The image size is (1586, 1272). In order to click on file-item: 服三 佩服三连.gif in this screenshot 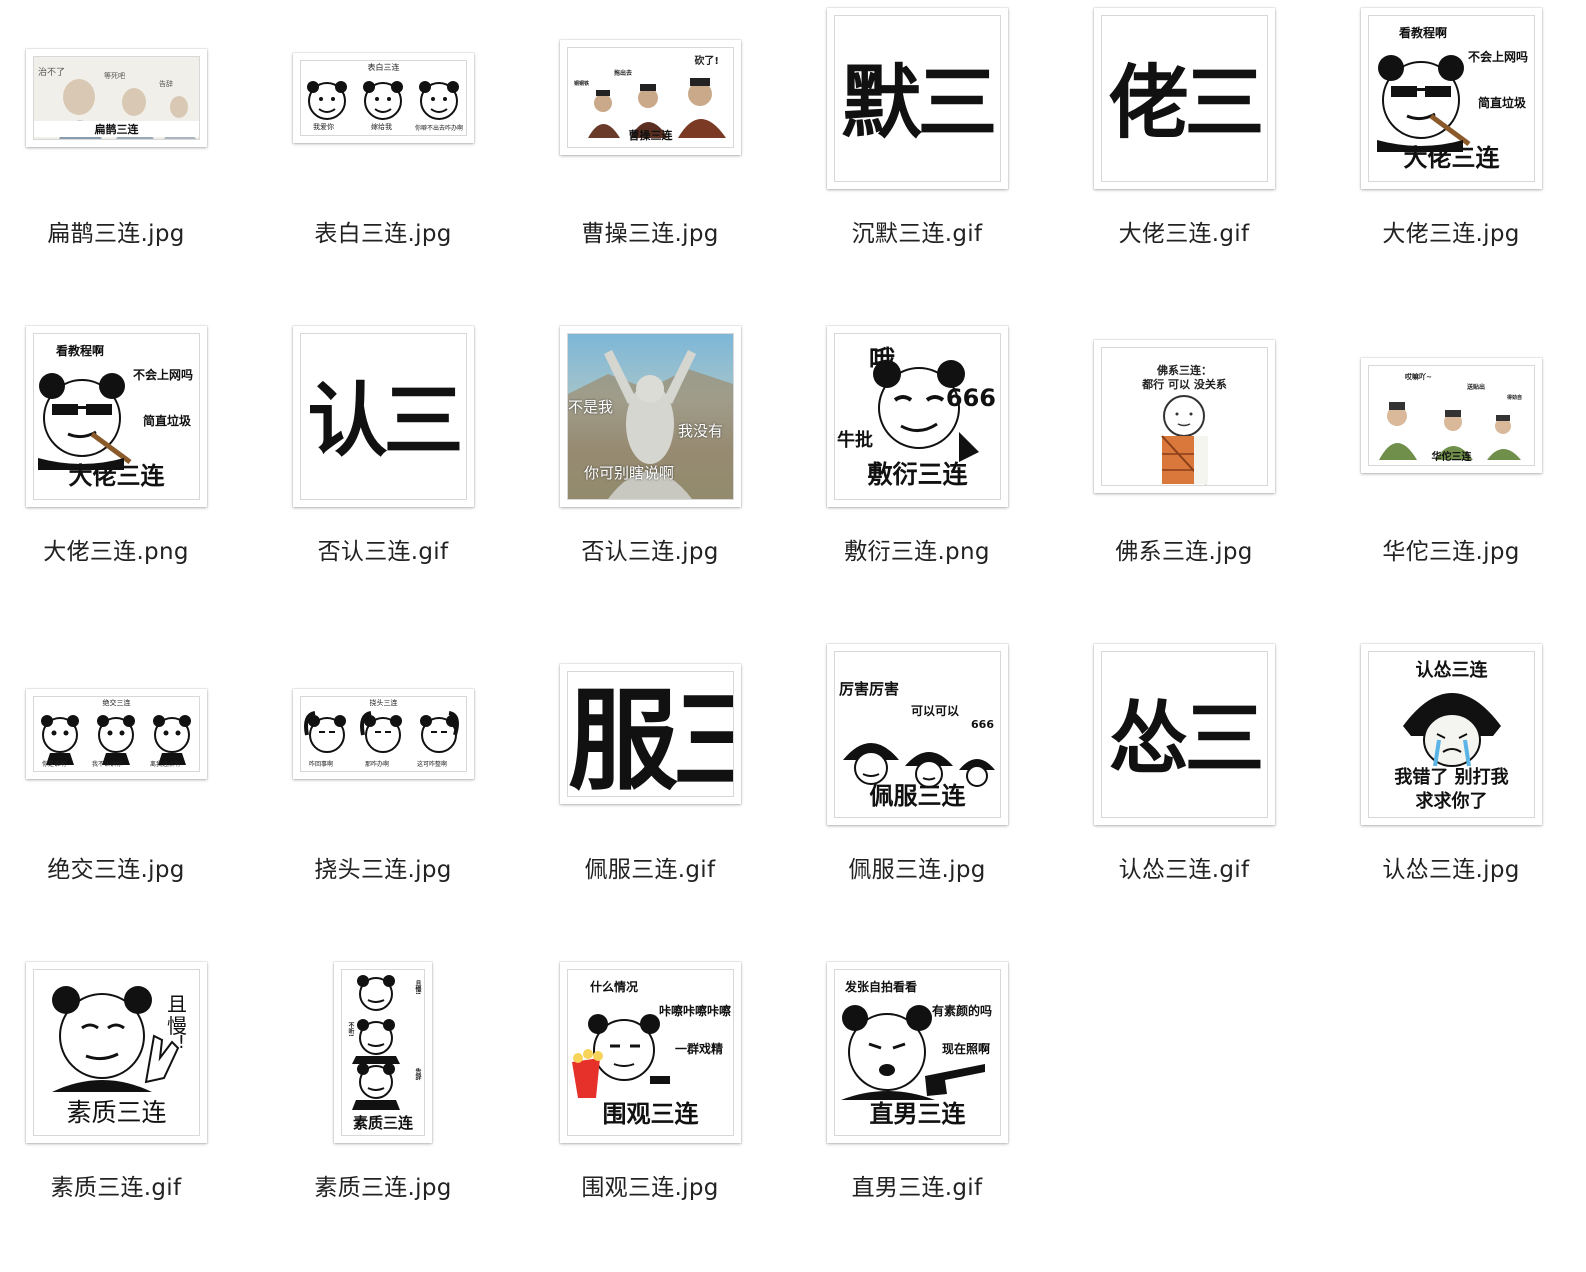, I will do `click(667, 795)`.